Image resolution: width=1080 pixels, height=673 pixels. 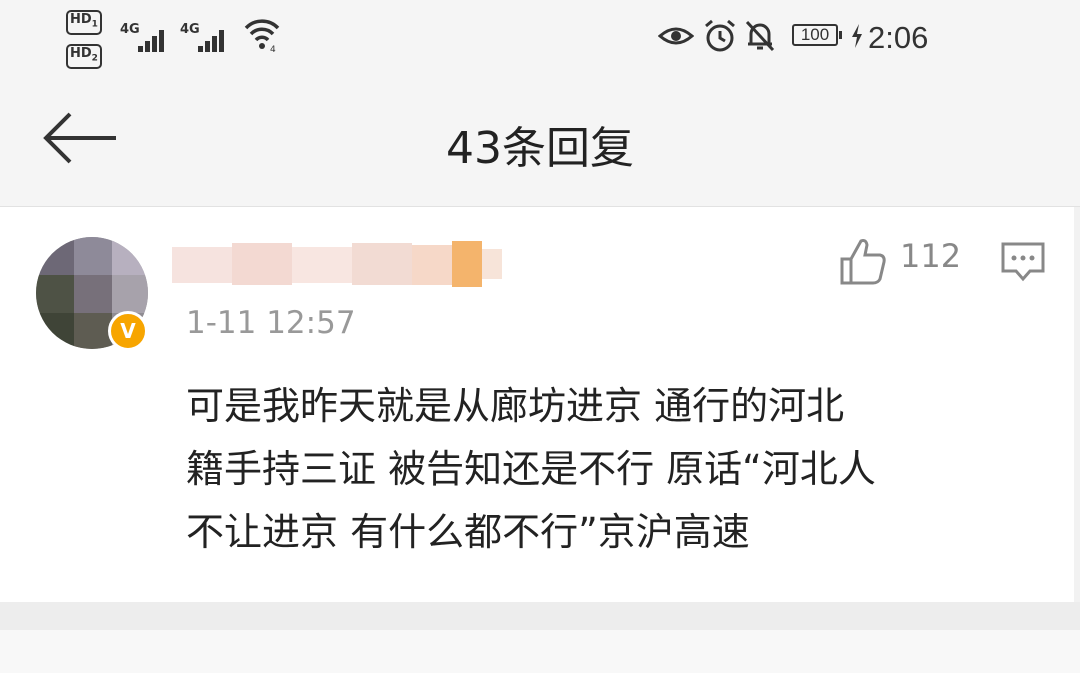 I want to click on section-divider, so click(x=540, y=616).